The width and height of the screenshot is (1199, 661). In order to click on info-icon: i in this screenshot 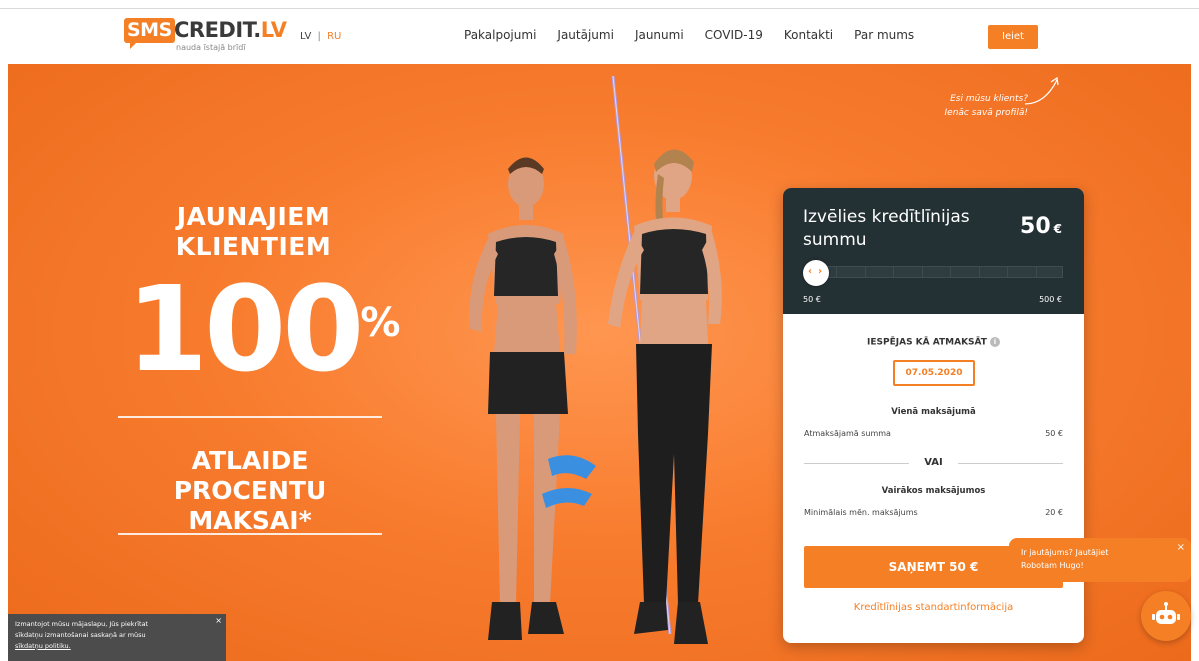, I will do `click(994, 342)`.